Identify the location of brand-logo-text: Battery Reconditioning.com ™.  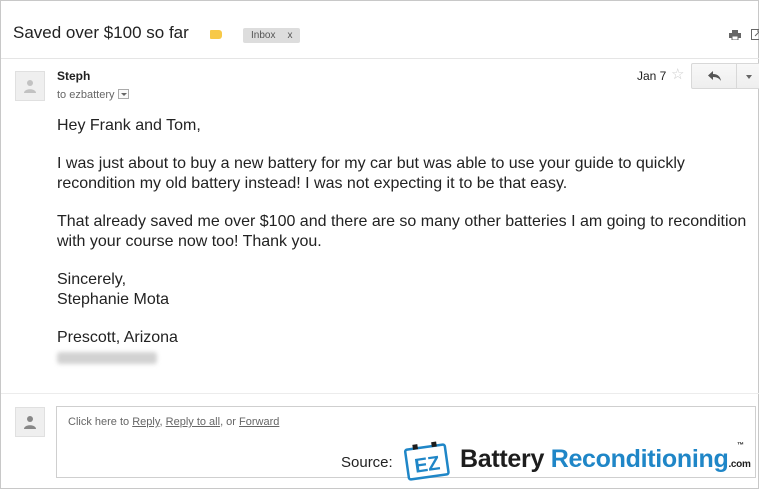
(605, 458).